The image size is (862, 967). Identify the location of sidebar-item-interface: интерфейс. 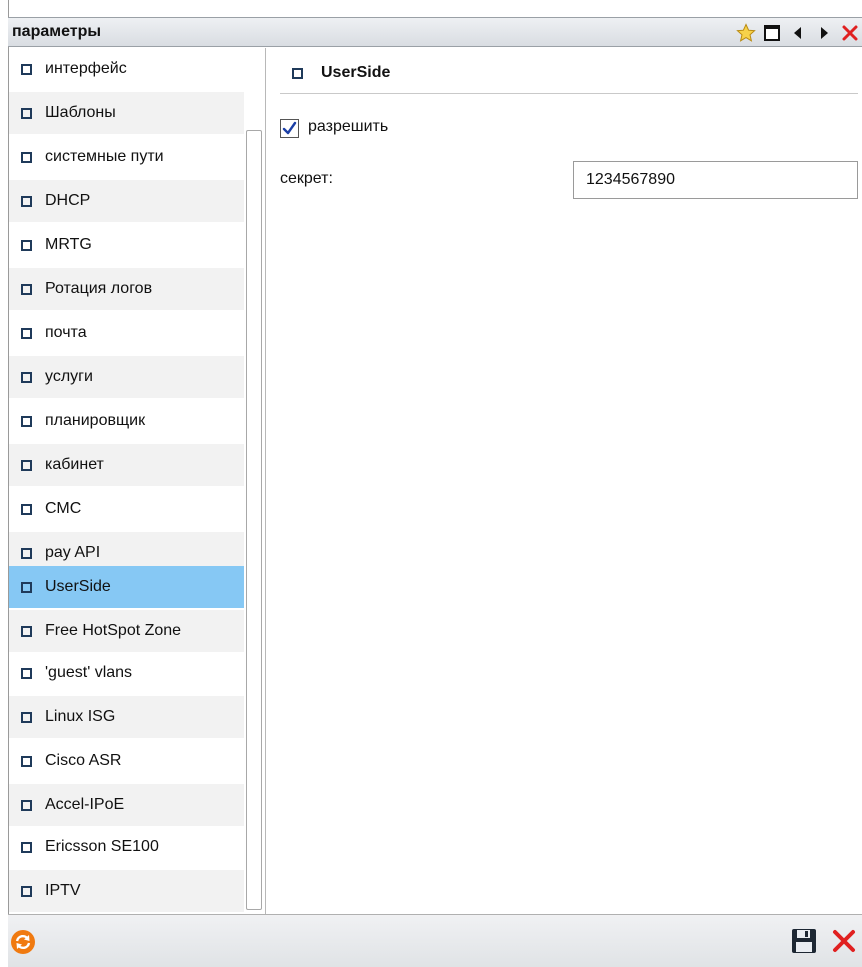
(126, 69).